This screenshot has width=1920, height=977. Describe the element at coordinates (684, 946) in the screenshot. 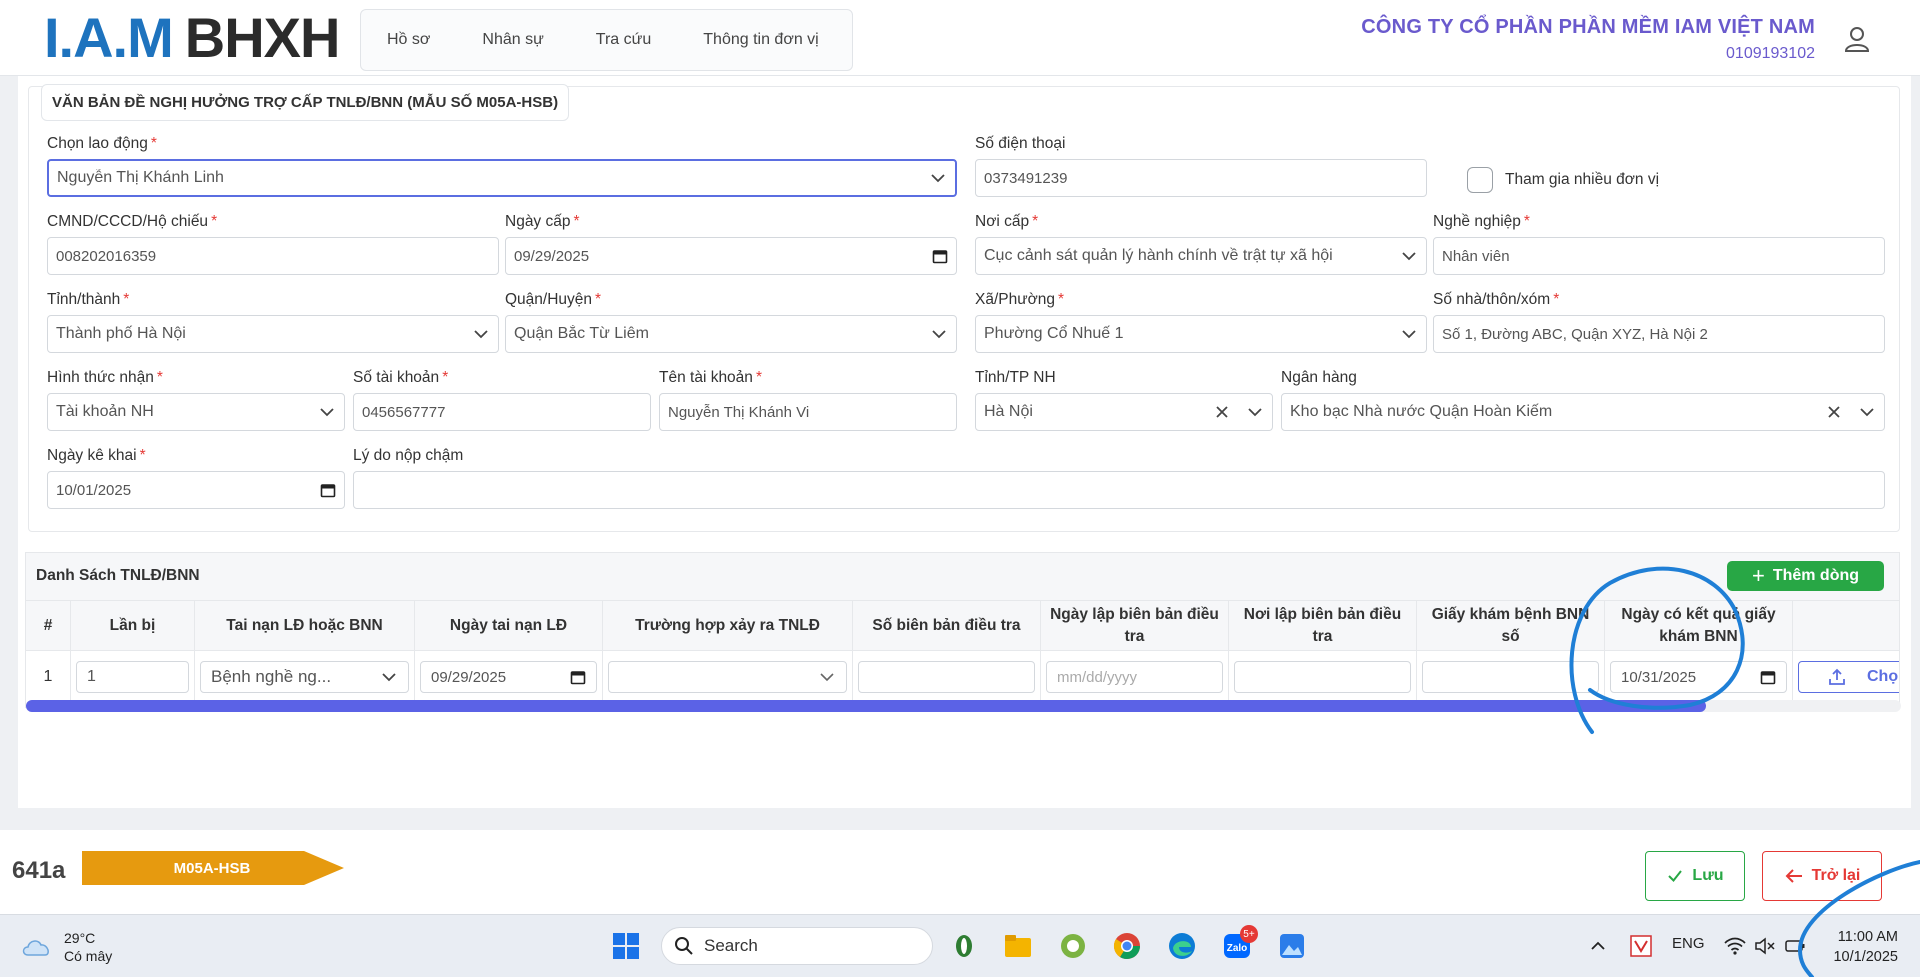

I see `search-icon` at that location.